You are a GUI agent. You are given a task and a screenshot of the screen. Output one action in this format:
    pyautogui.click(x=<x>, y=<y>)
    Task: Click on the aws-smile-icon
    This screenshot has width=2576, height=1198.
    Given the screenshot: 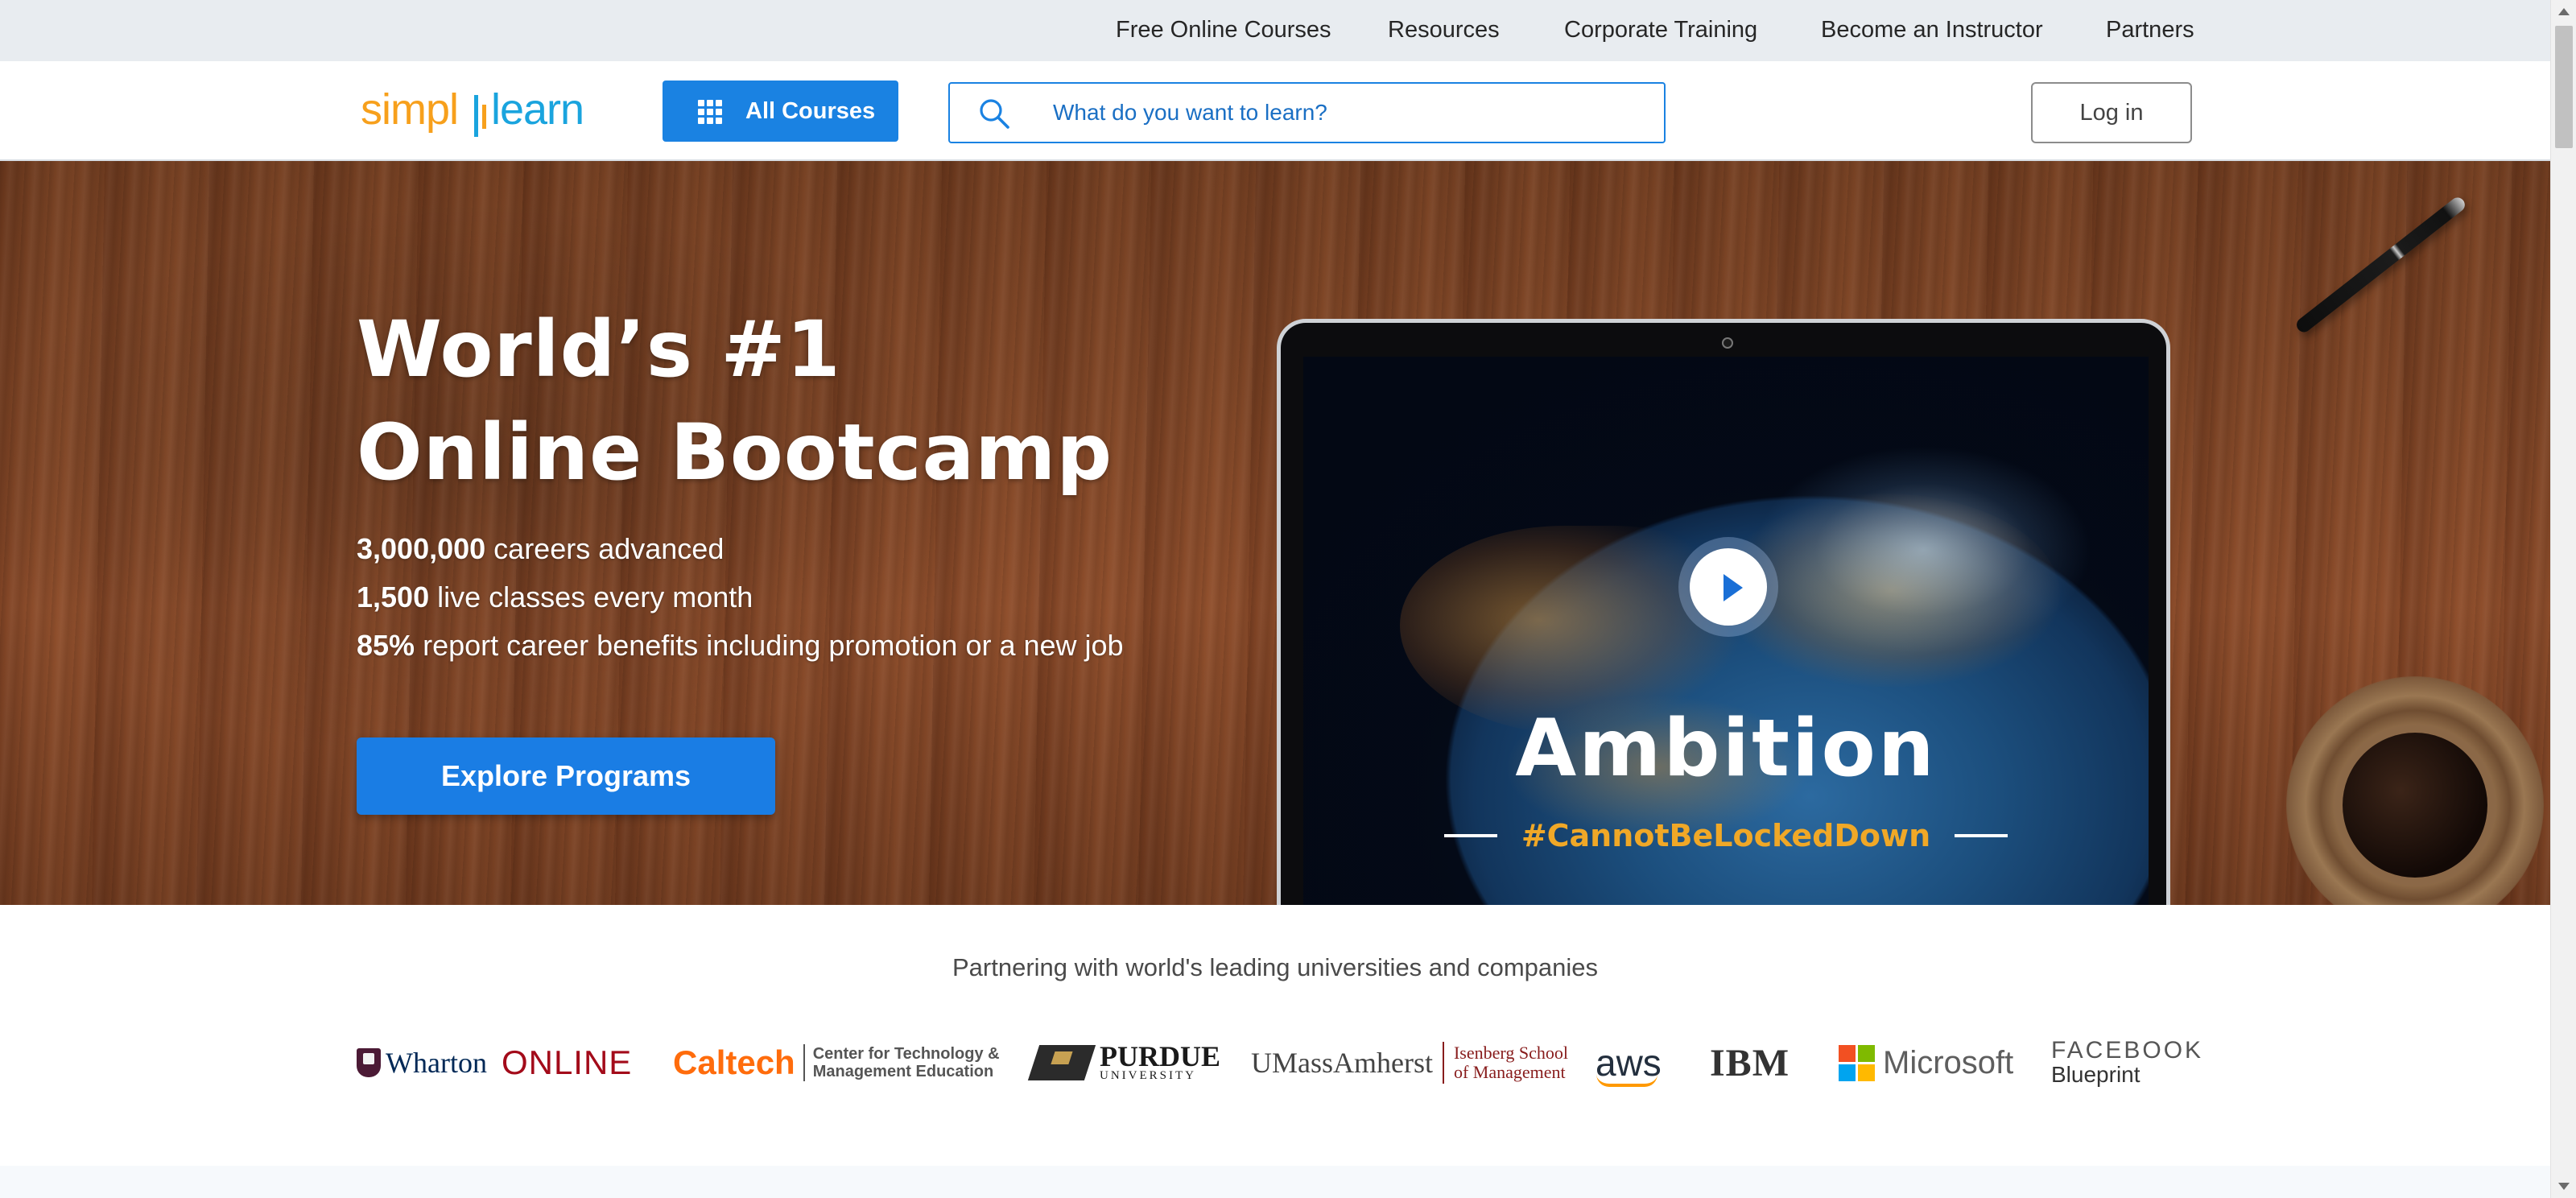 What is the action you would take?
    pyautogui.click(x=1626, y=1080)
    